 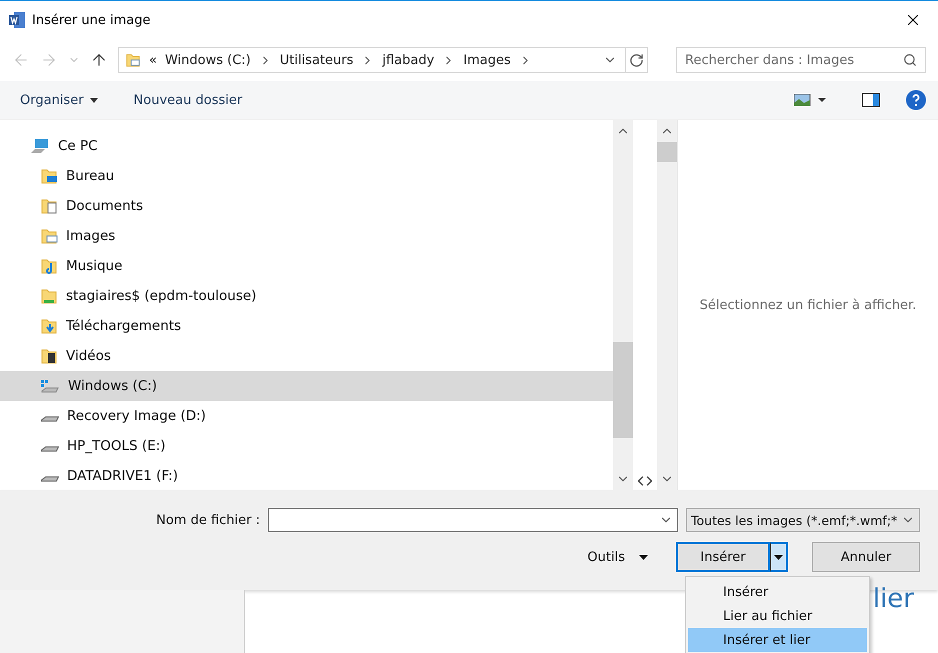 What do you see at coordinates (306, 386) in the screenshot?
I see `tree-item: Windows (C:)` at bounding box center [306, 386].